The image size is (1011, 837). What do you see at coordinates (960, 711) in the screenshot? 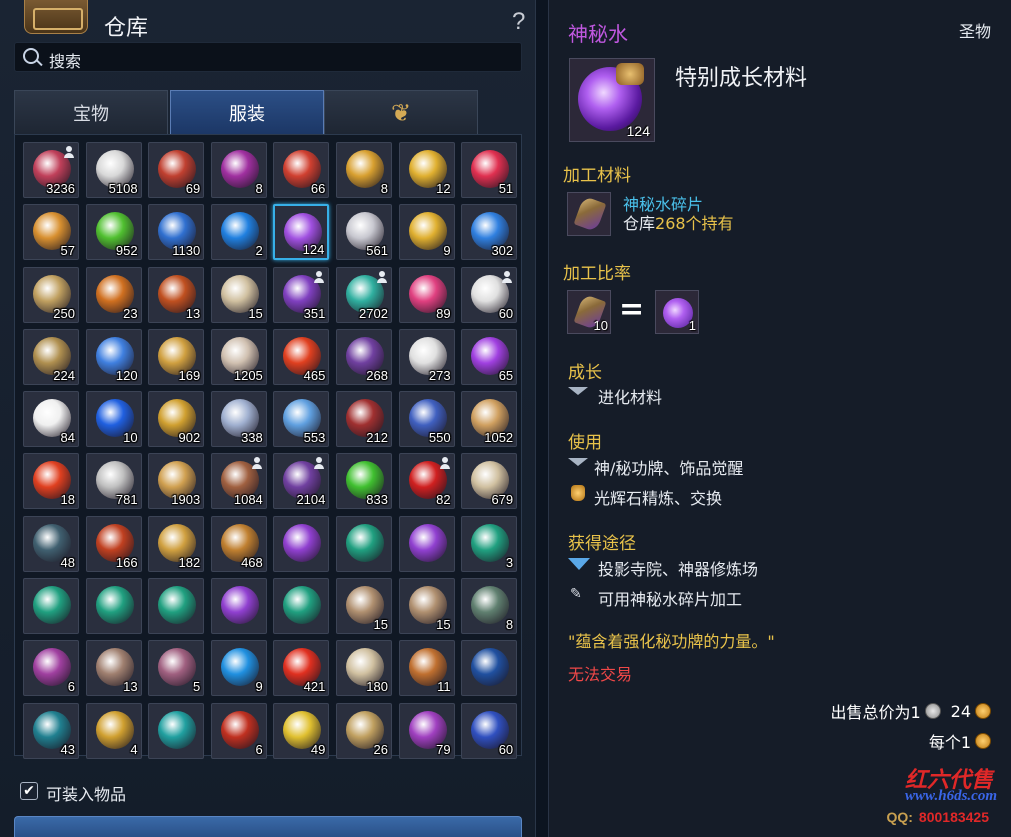
I see `sell-total-gold: 24` at bounding box center [960, 711].